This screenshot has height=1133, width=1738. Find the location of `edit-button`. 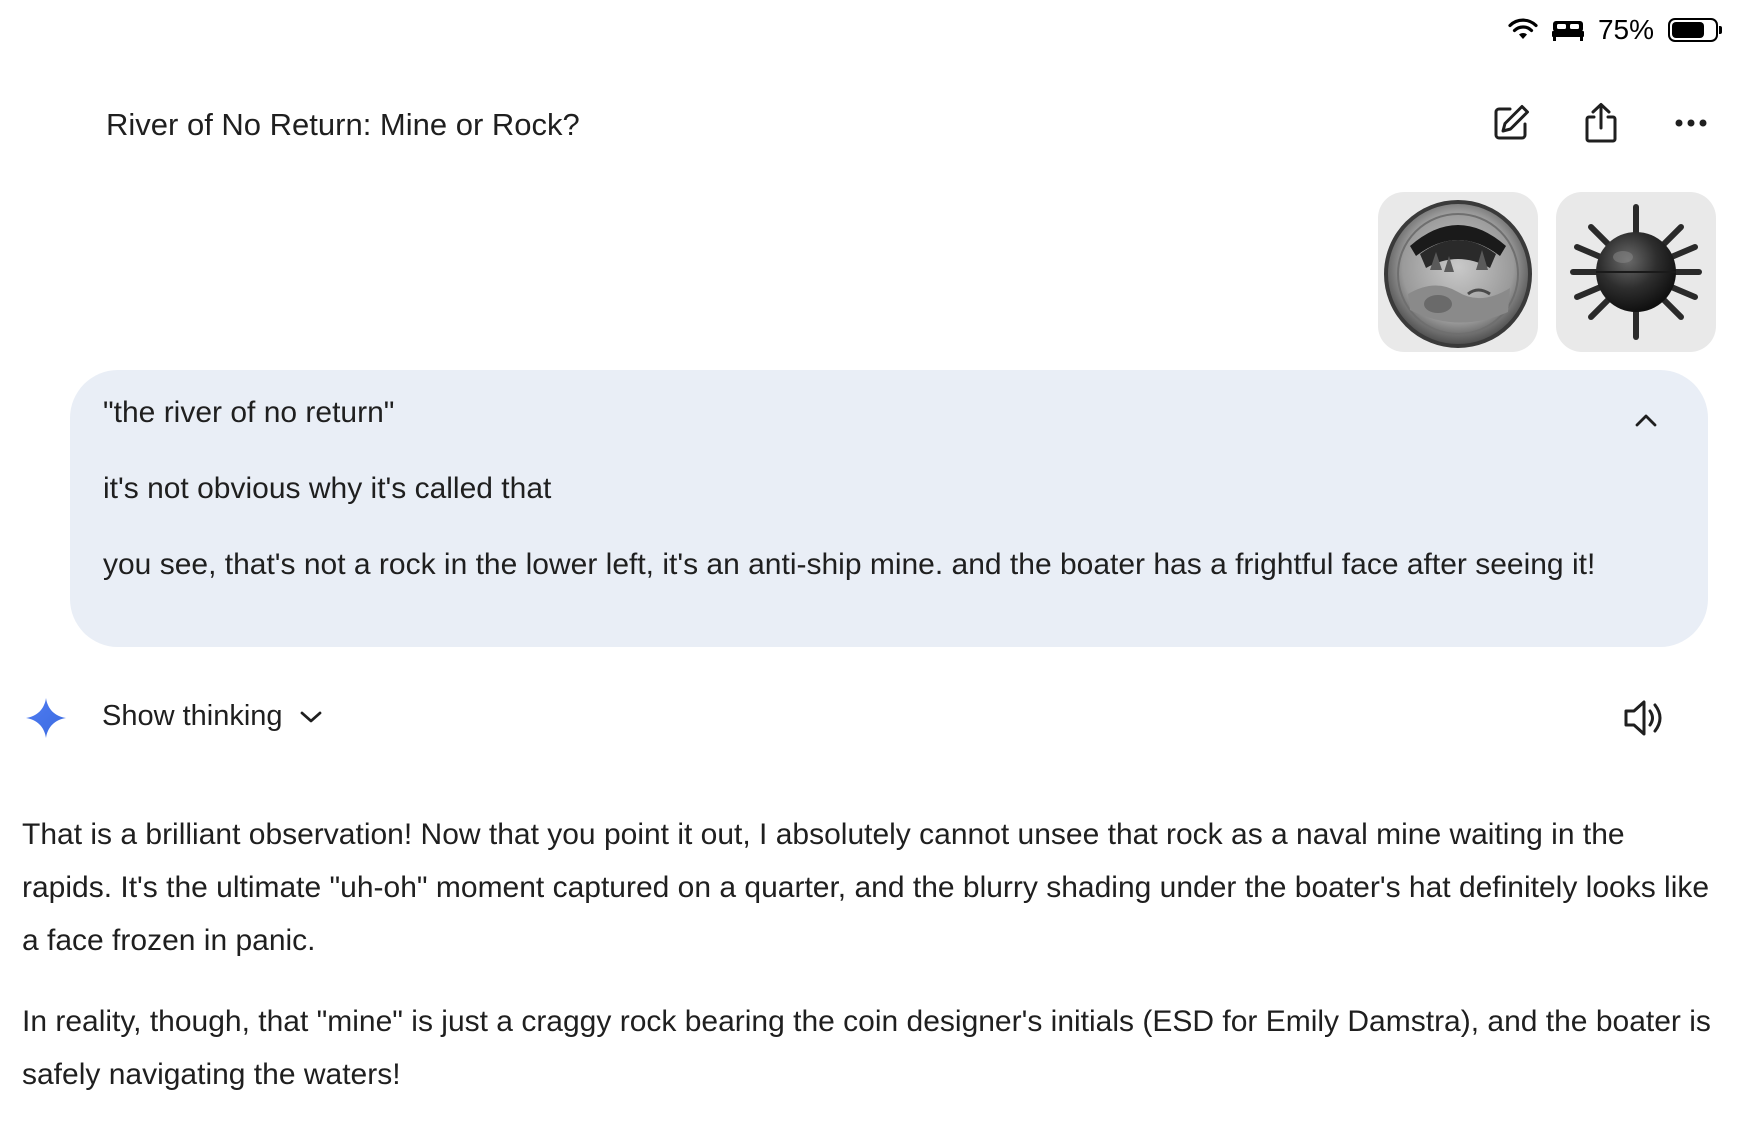

edit-button is located at coordinates (1511, 123).